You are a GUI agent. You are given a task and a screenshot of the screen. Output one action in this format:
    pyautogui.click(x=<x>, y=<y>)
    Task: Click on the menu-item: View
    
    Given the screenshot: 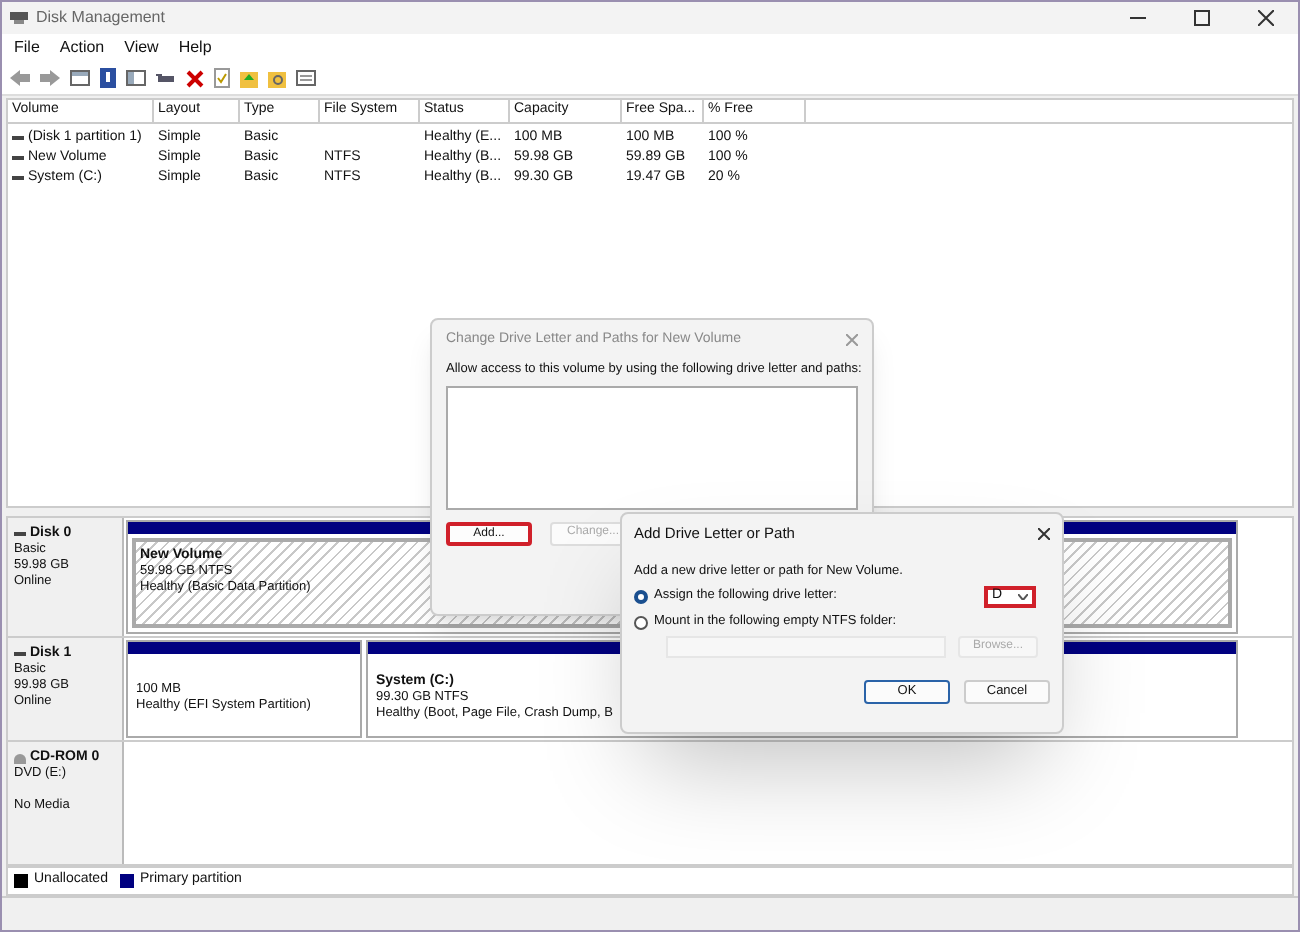 What is the action you would take?
    pyautogui.click(x=141, y=48)
    